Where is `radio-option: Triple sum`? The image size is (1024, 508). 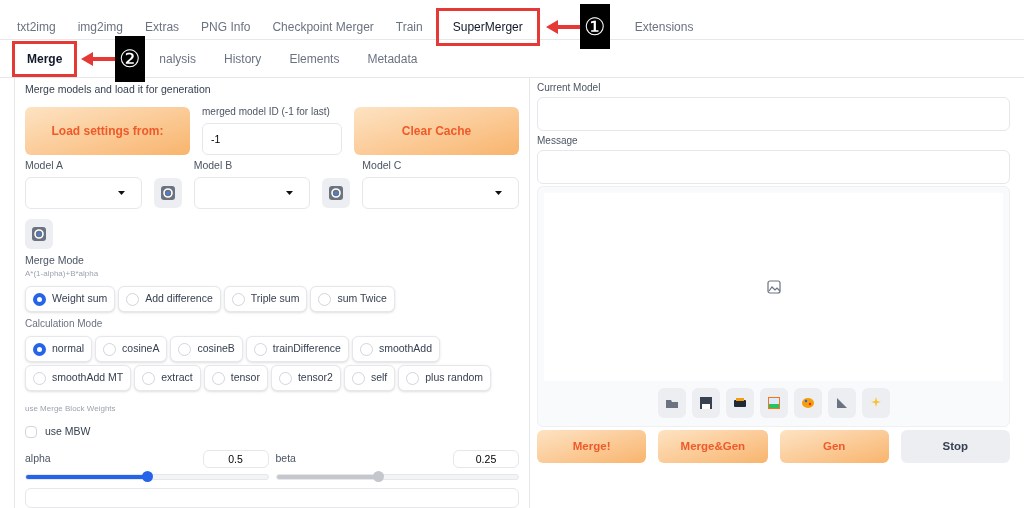
radio-option: Triple sum is located at coordinates (265, 299).